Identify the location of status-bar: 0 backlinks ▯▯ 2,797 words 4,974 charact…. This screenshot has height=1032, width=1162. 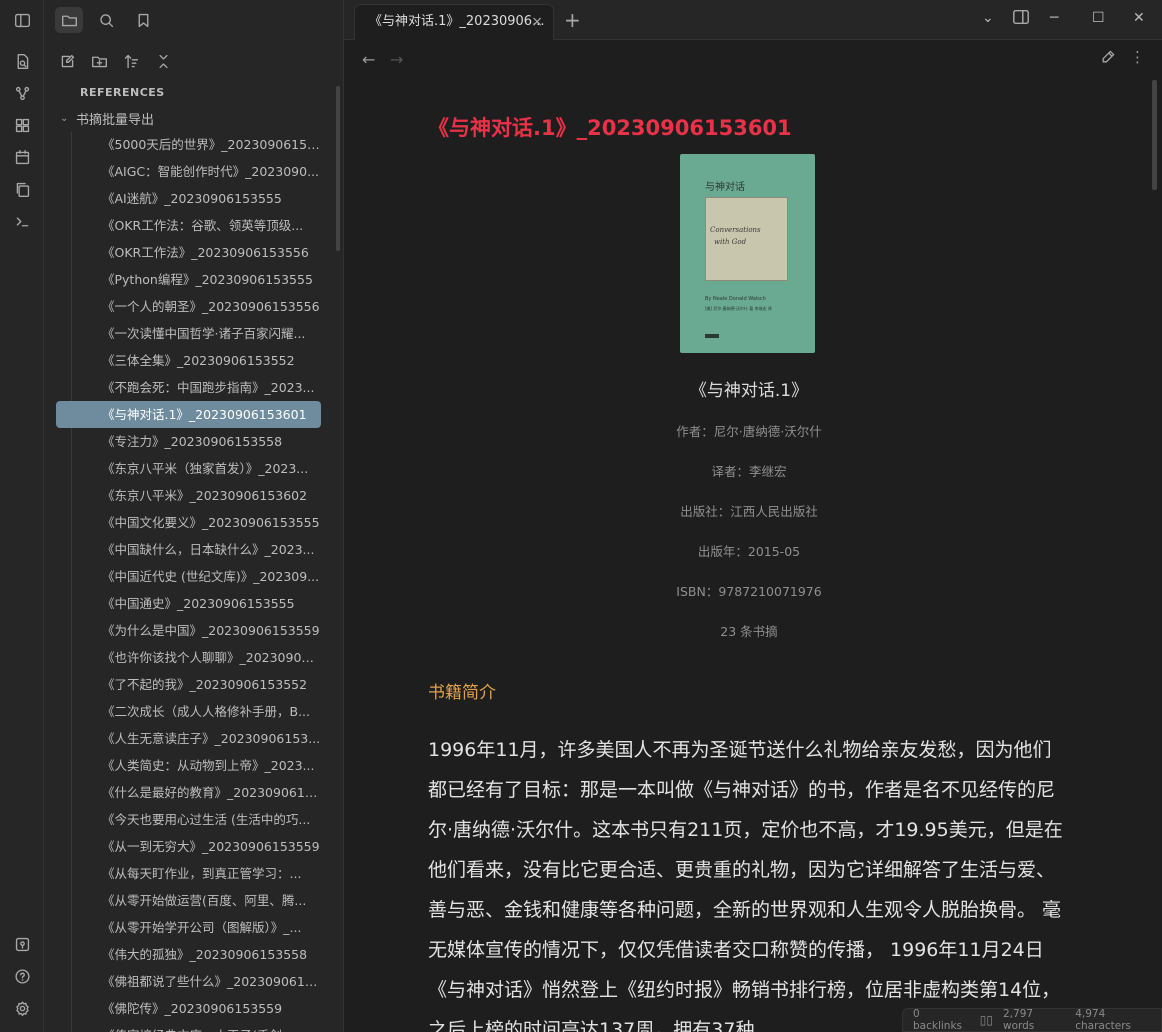
(1032, 1020).